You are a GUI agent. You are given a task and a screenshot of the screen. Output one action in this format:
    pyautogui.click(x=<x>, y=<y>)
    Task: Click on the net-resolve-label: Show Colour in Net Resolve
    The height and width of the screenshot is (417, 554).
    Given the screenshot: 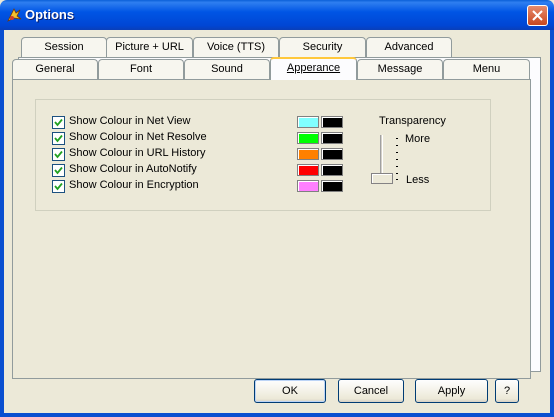 What is the action you would take?
    pyautogui.click(x=138, y=137)
    